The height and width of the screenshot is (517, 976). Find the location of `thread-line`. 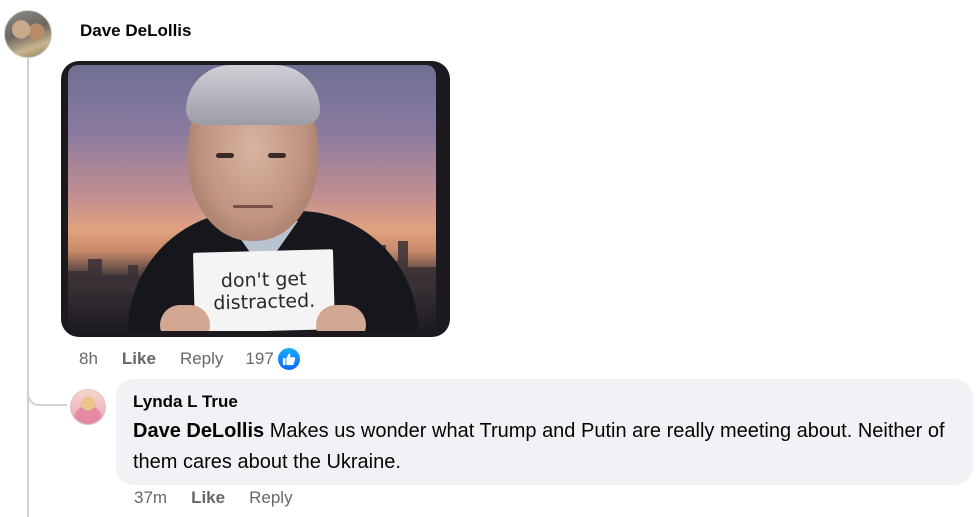

thread-line is located at coordinates (28, 287).